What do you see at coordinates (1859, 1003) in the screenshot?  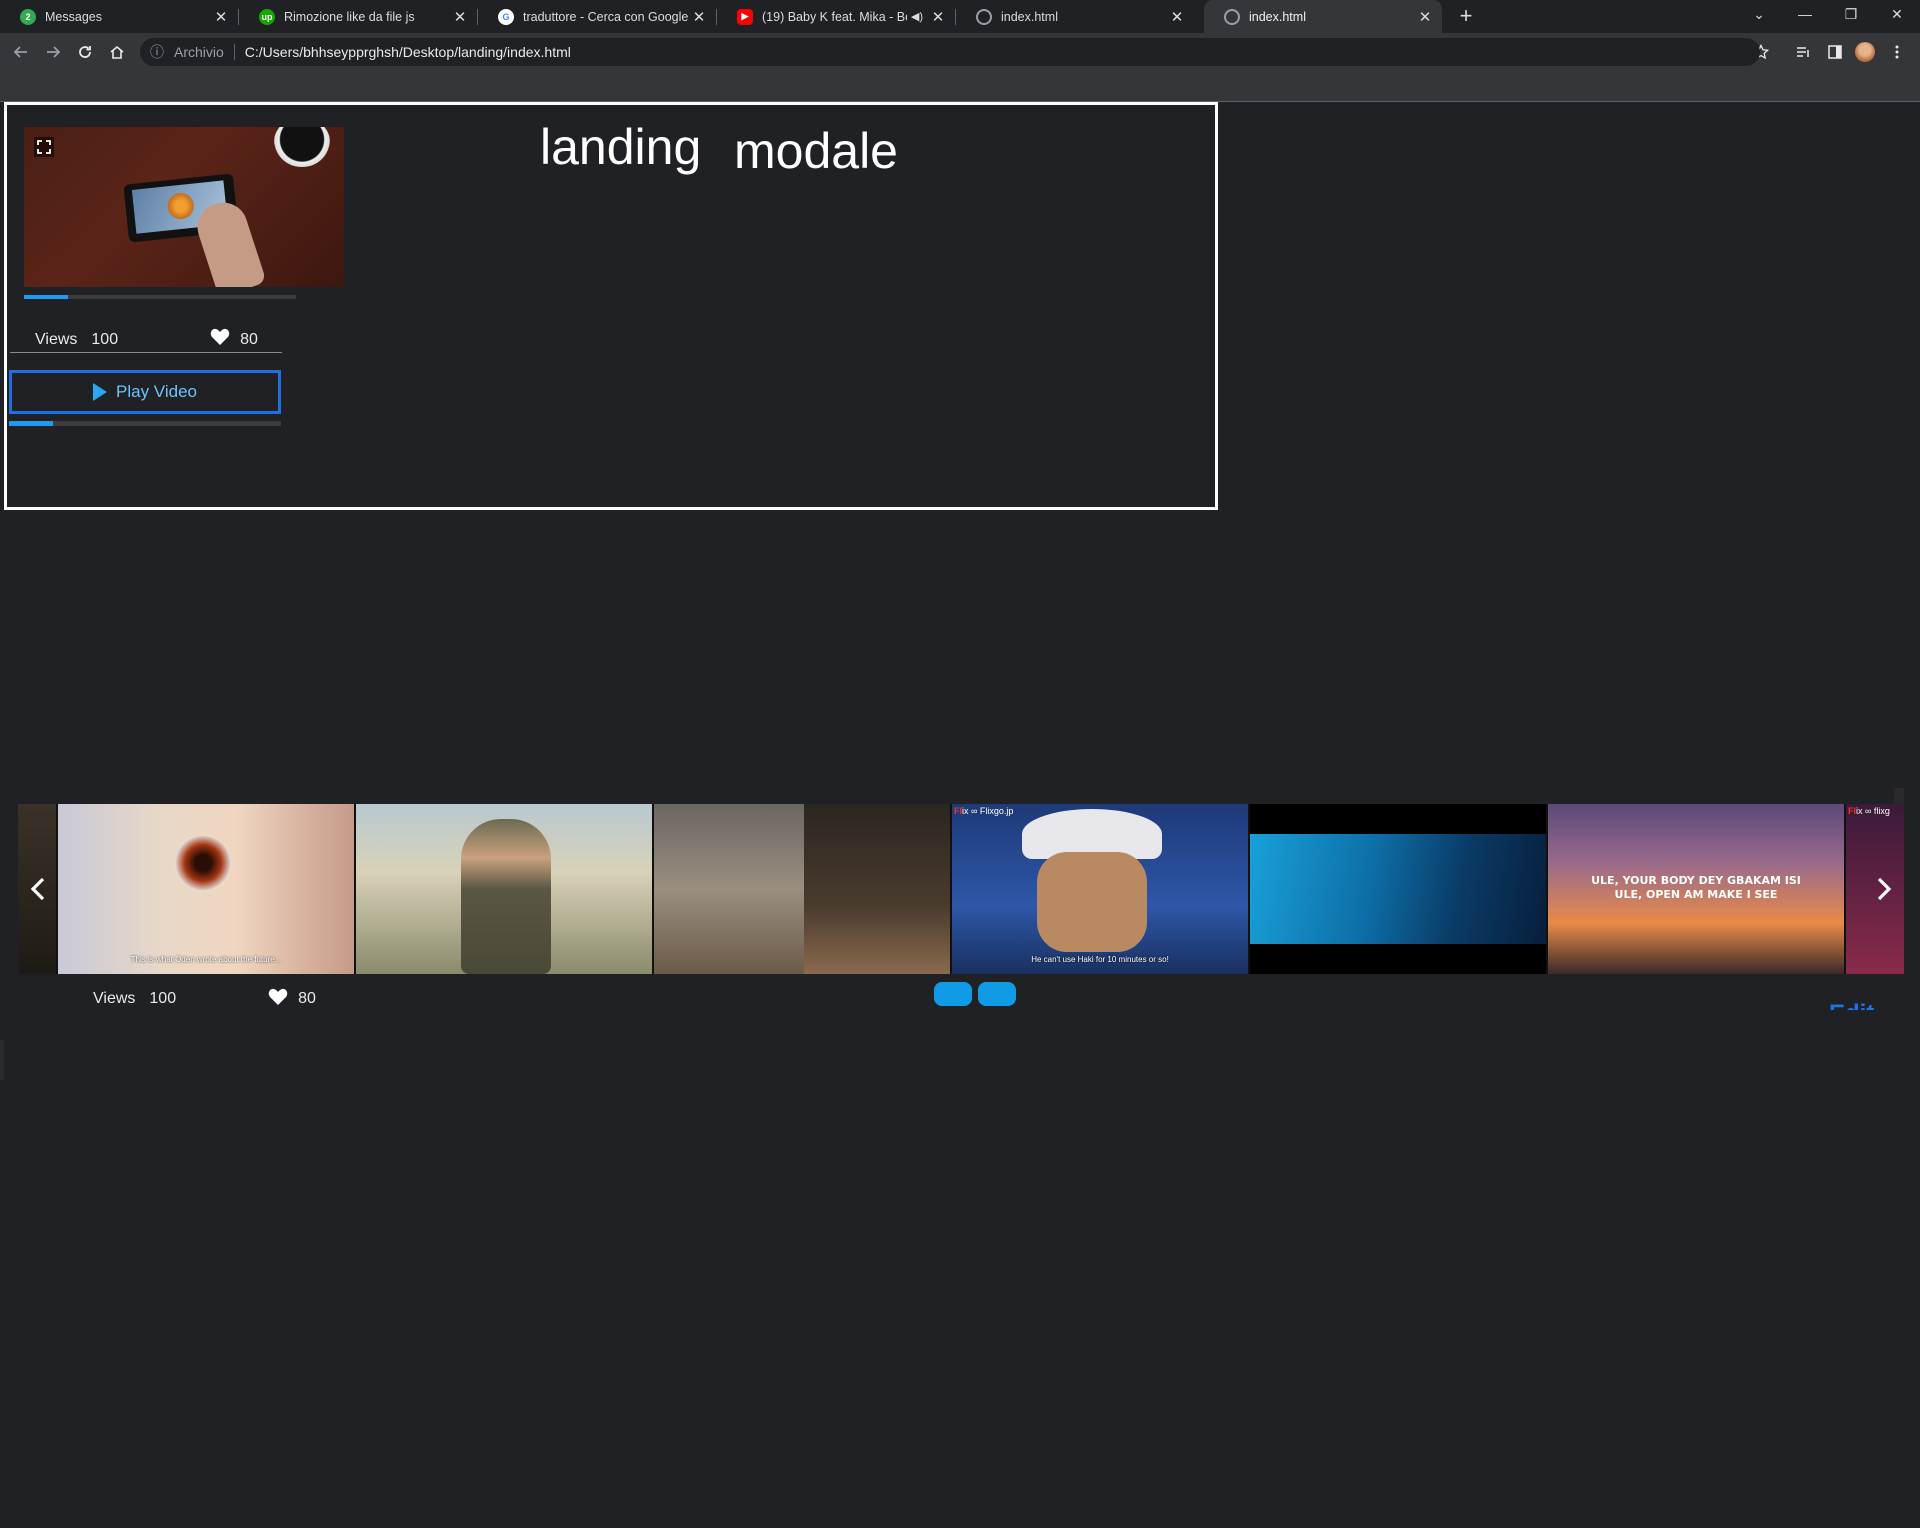 I see `edit-link: Edit` at bounding box center [1859, 1003].